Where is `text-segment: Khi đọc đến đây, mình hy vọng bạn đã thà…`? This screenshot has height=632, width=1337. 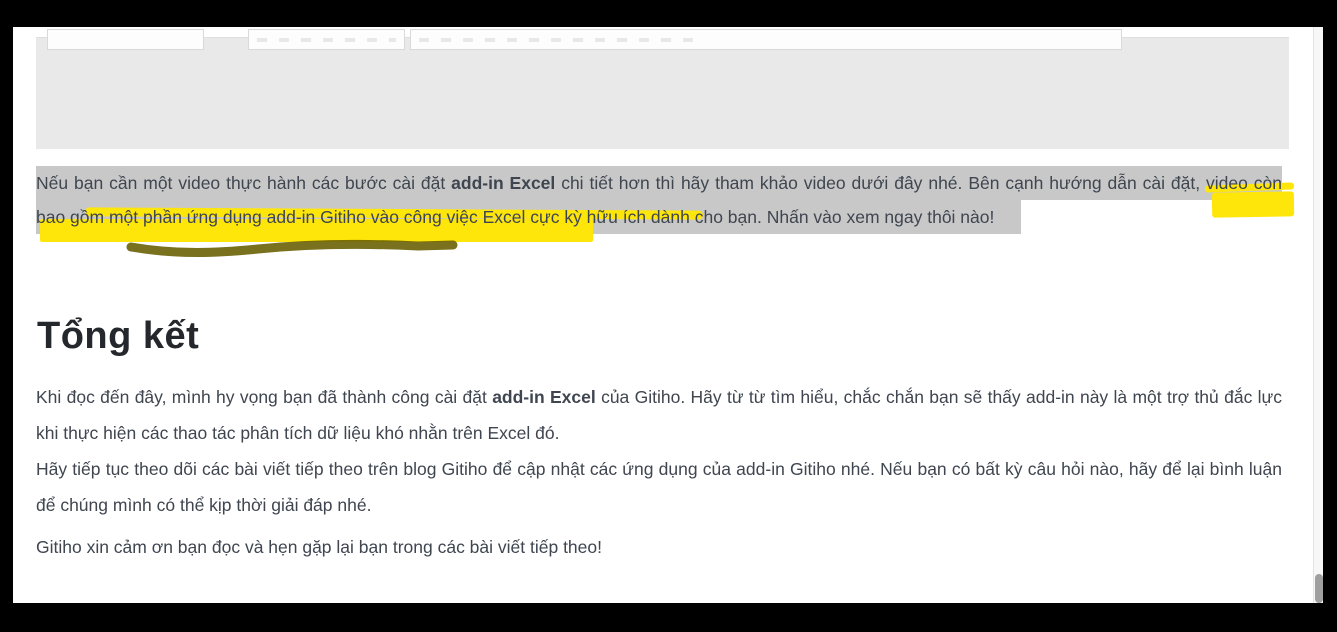 text-segment: Khi đọc đến đây, mình hy vọng bạn đã thà… is located at coordinates (264, 397).